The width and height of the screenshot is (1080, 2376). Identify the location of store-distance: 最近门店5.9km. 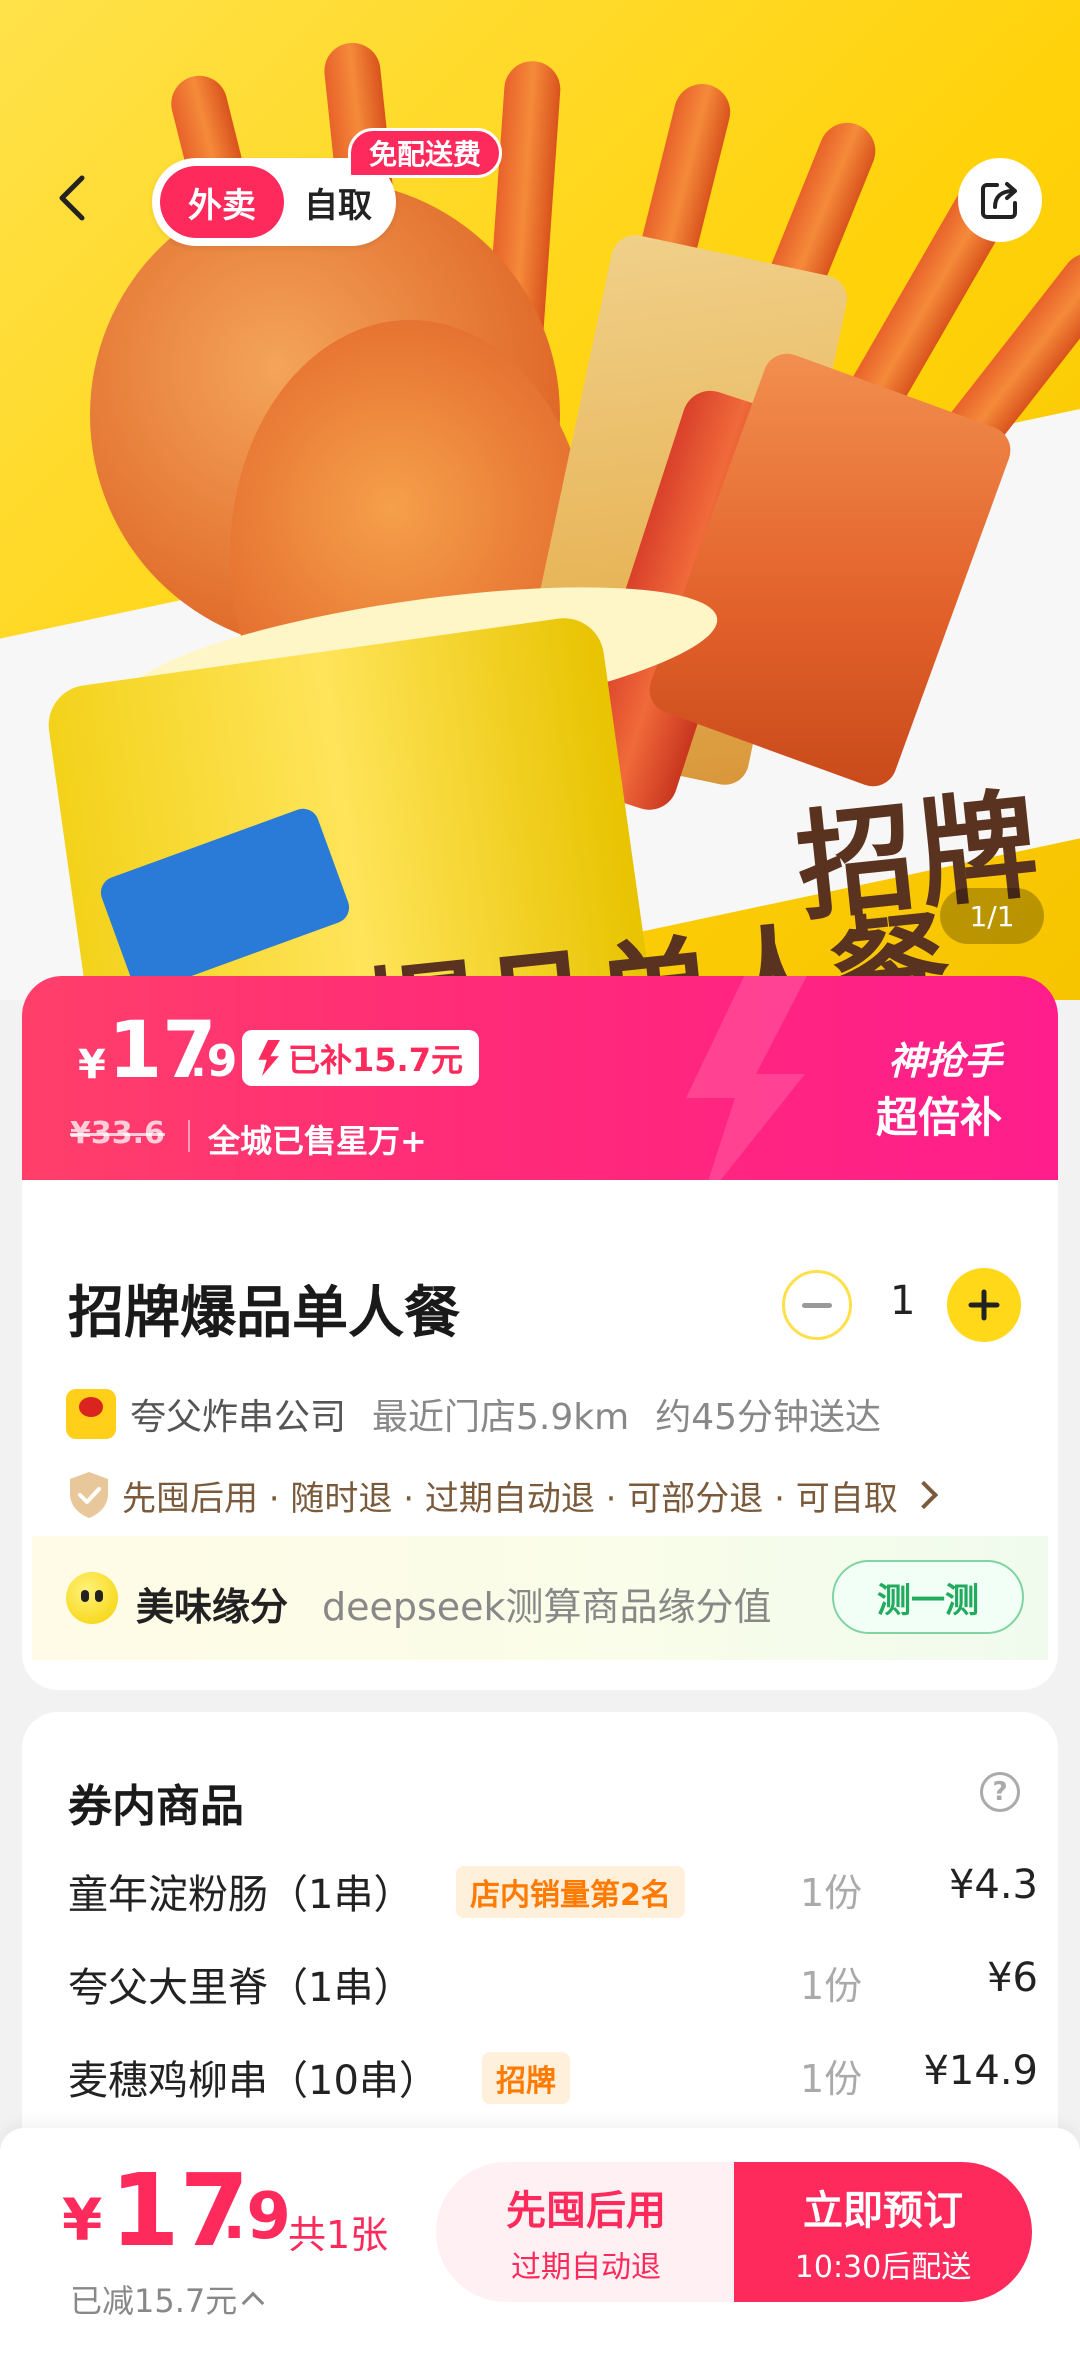
(501, 1417).